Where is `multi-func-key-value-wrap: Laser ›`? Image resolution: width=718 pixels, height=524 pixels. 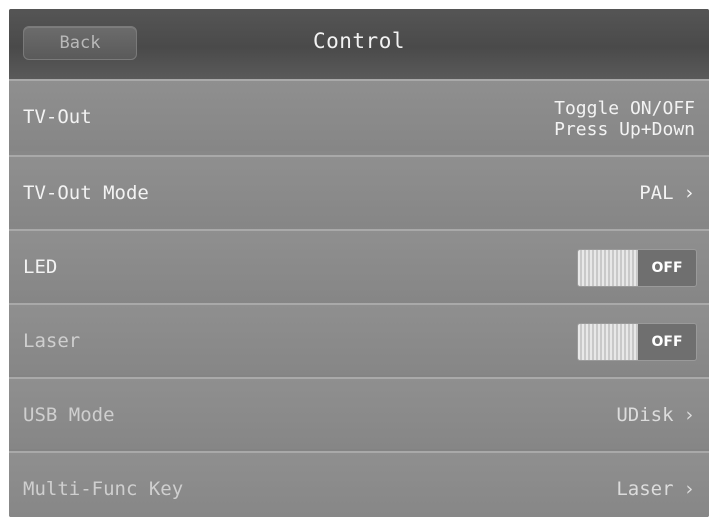 multi-func-key-value-wrap: Laser › is located at coordinates (655, 485).